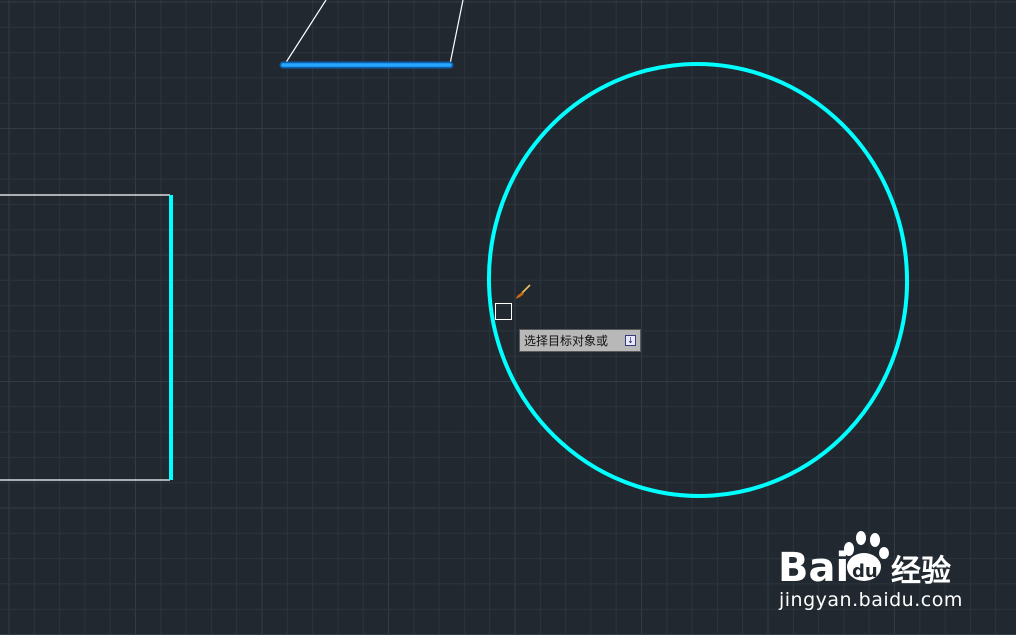  Describe the element at coordinates (871, 600) in the screenshot. I see `watermark-url: jingyan.baidu.com` at that location.